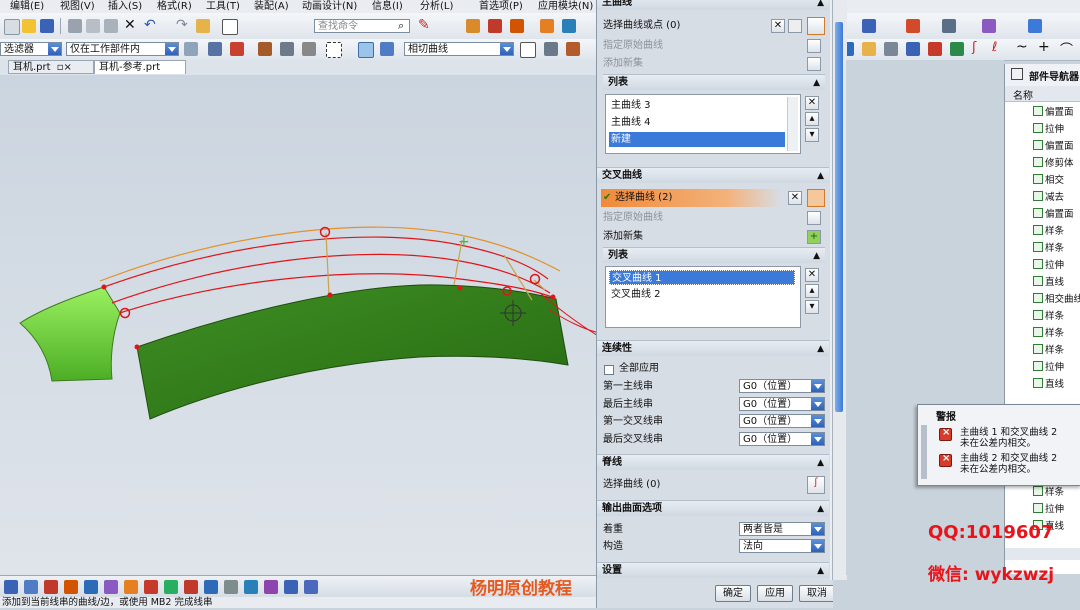 This screenshot has width=1080, height=610. What do you see at coordinates (547, 26) in the screenshot?
I see `blend-icon` at bounding box center [547, 26].